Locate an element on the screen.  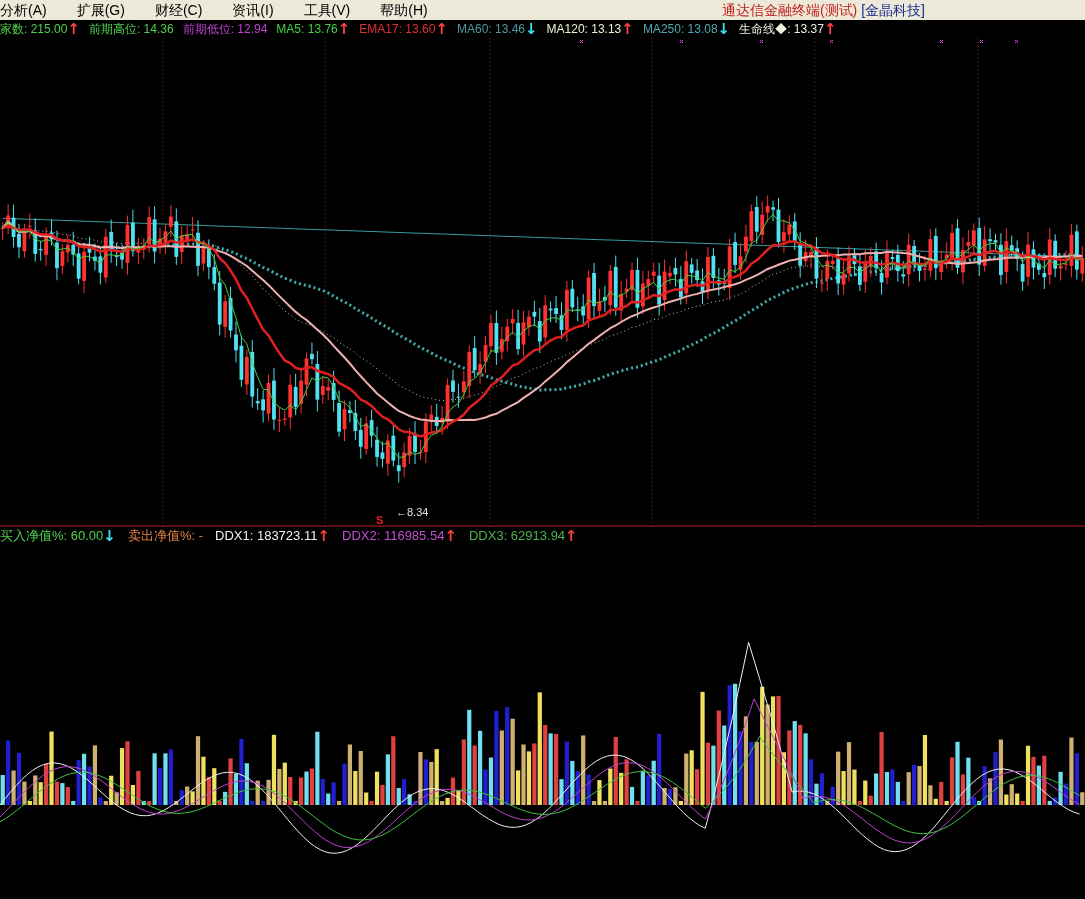
indicator-readout: EMA17: 13.60 is located at coordinates (397, 29).